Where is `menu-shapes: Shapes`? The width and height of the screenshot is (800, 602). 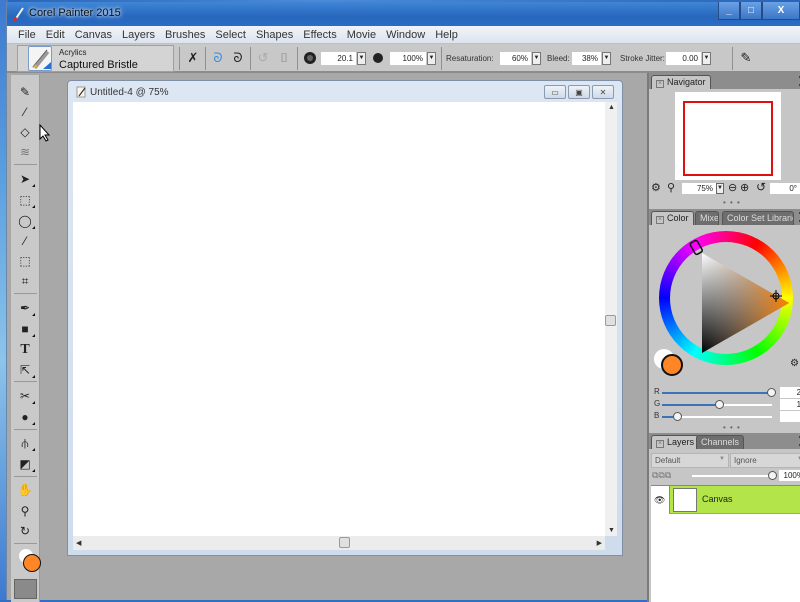
menu-shapes: Shapes is located at coordinates (274, 35).